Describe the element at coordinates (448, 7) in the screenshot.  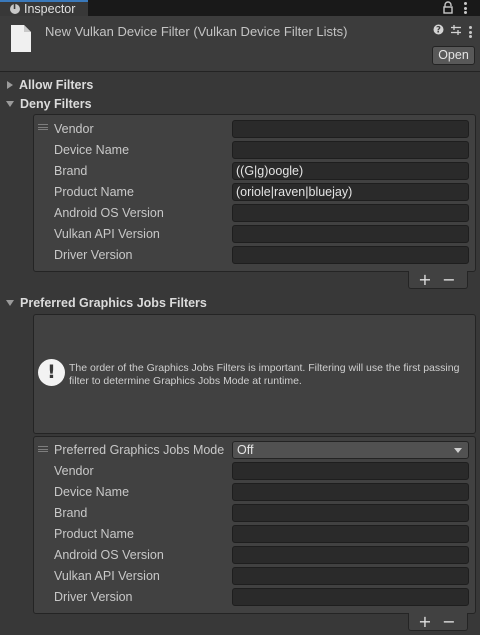
I see `lock-icon` at that location.